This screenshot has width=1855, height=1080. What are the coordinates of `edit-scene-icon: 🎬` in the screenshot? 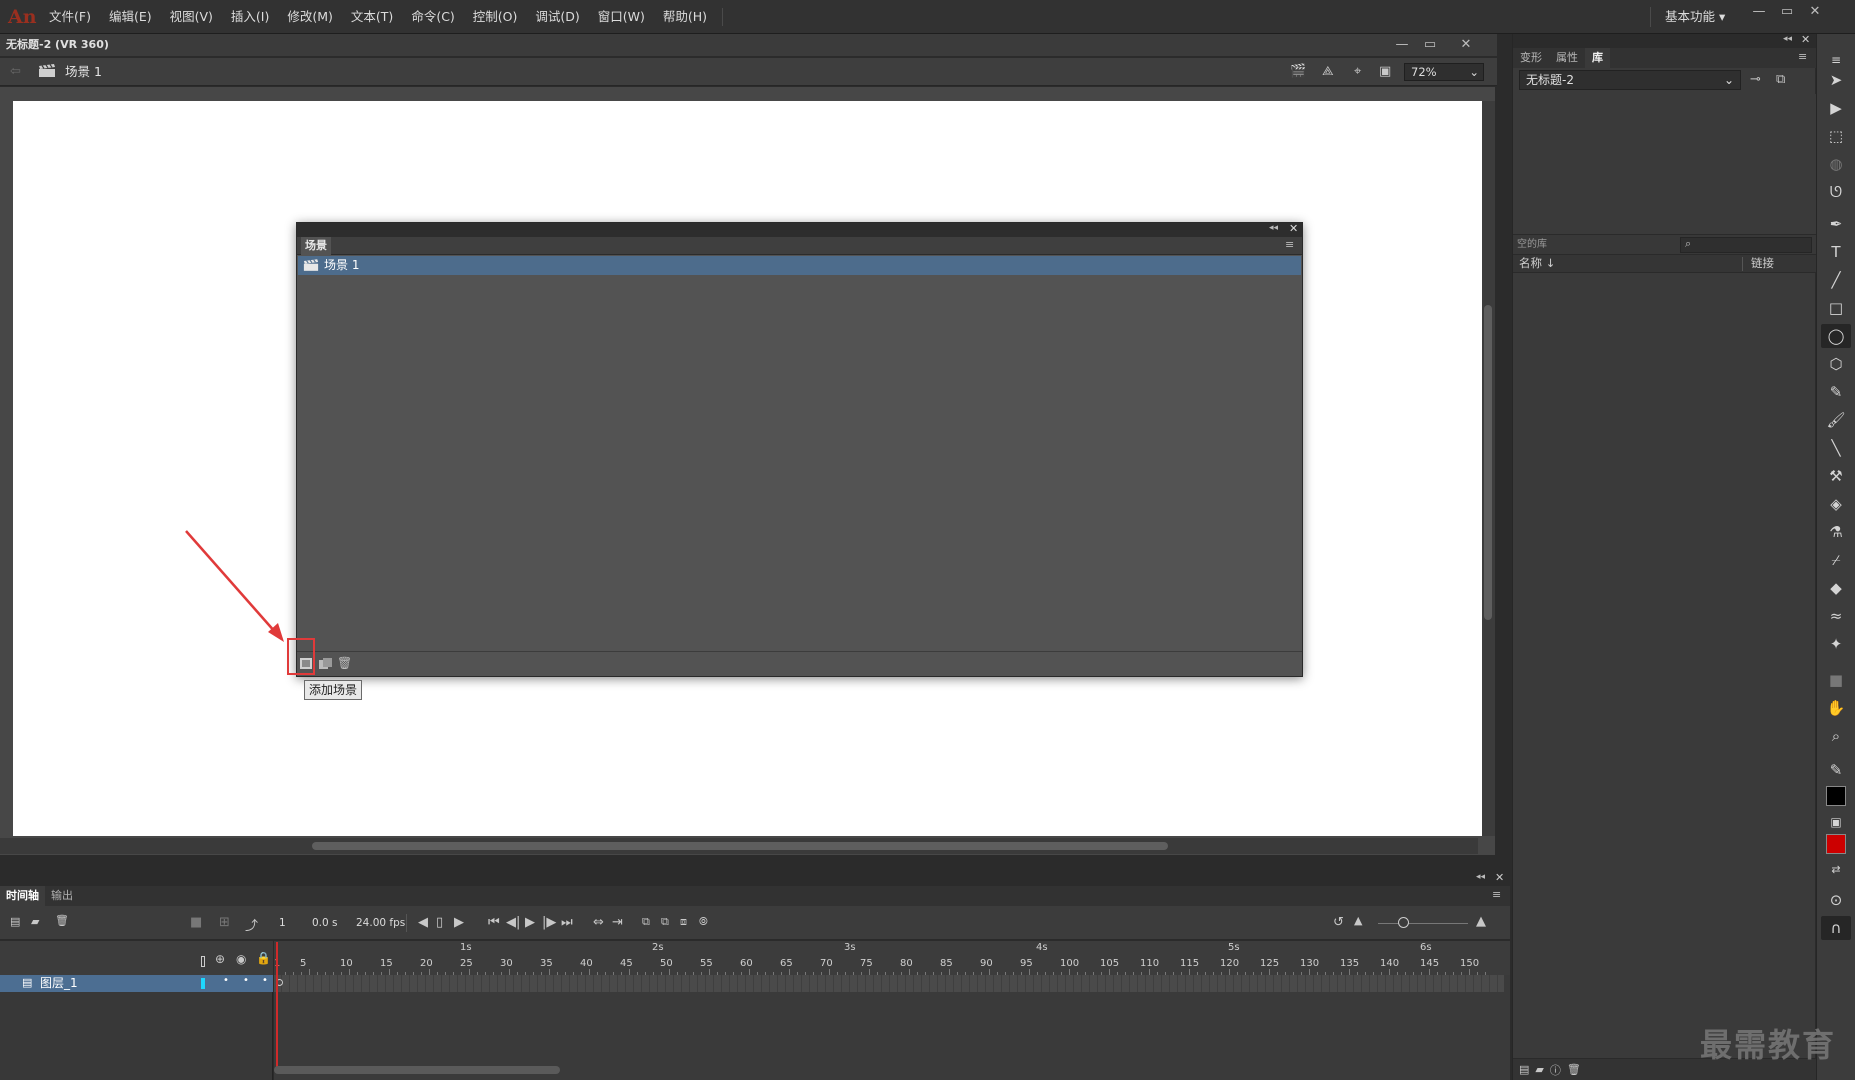 It's located at (1298, 71).